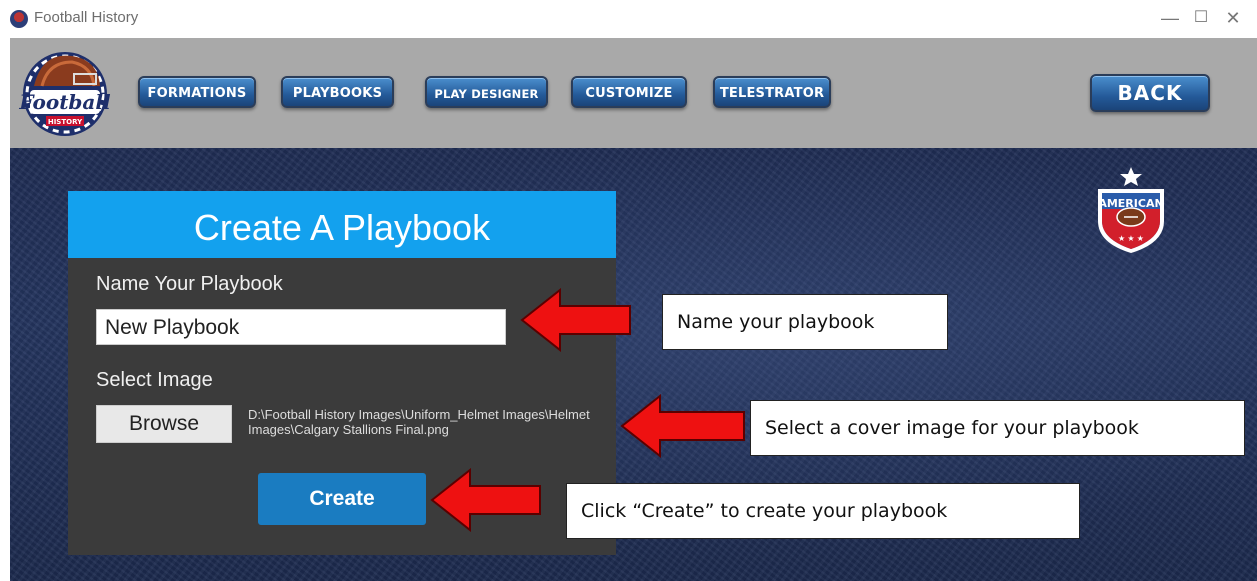 Image resolution: width=1257 pixels, height=581 pixels. Describe the element at coordinates (823, 511) in the screenshot. I see `create-callout: Click “Create” to create your playbook` at that location.